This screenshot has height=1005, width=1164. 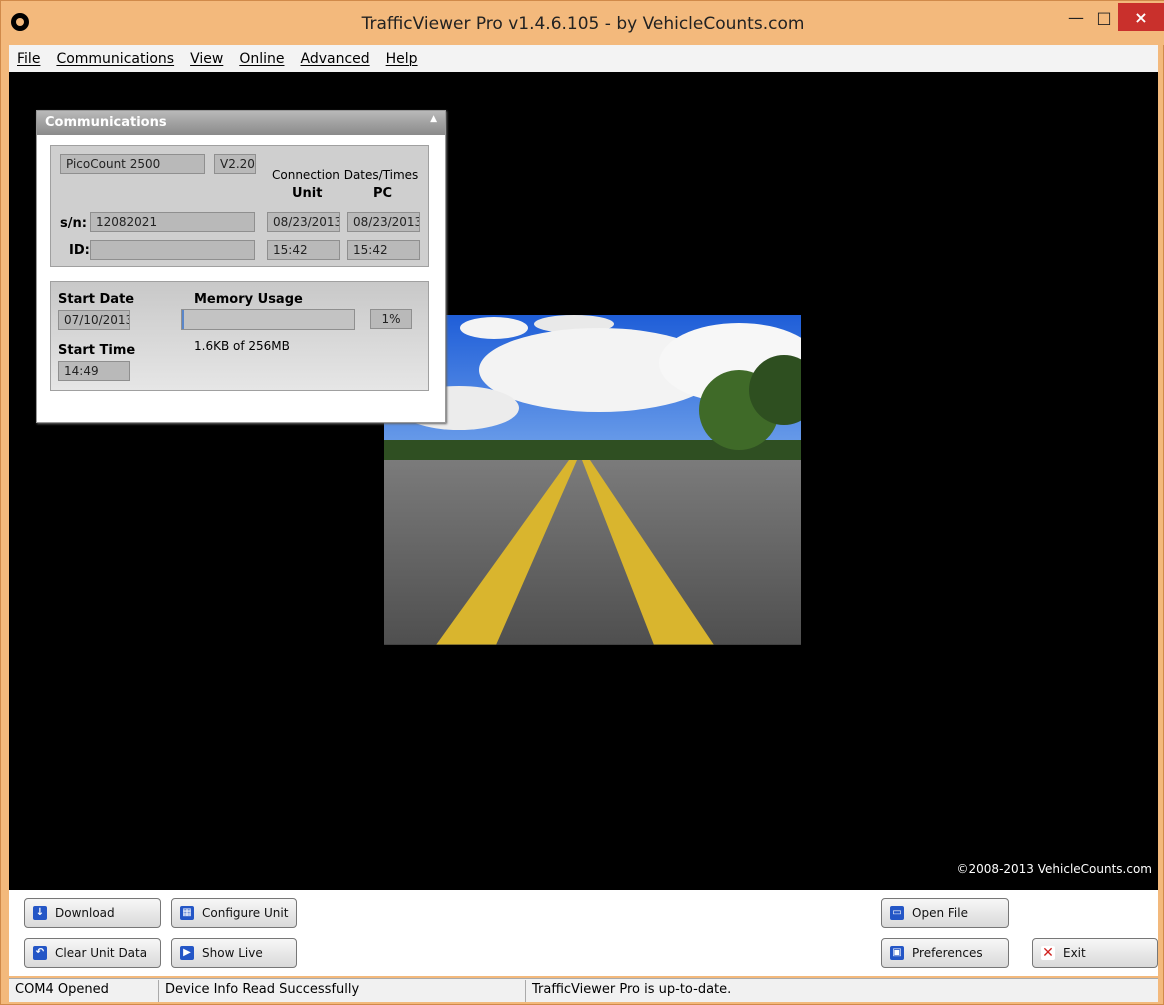 What do you see at coordinates (383, 193) in the screenshot?
I see `pc-heading: PC` at bounding box center [383, 193].